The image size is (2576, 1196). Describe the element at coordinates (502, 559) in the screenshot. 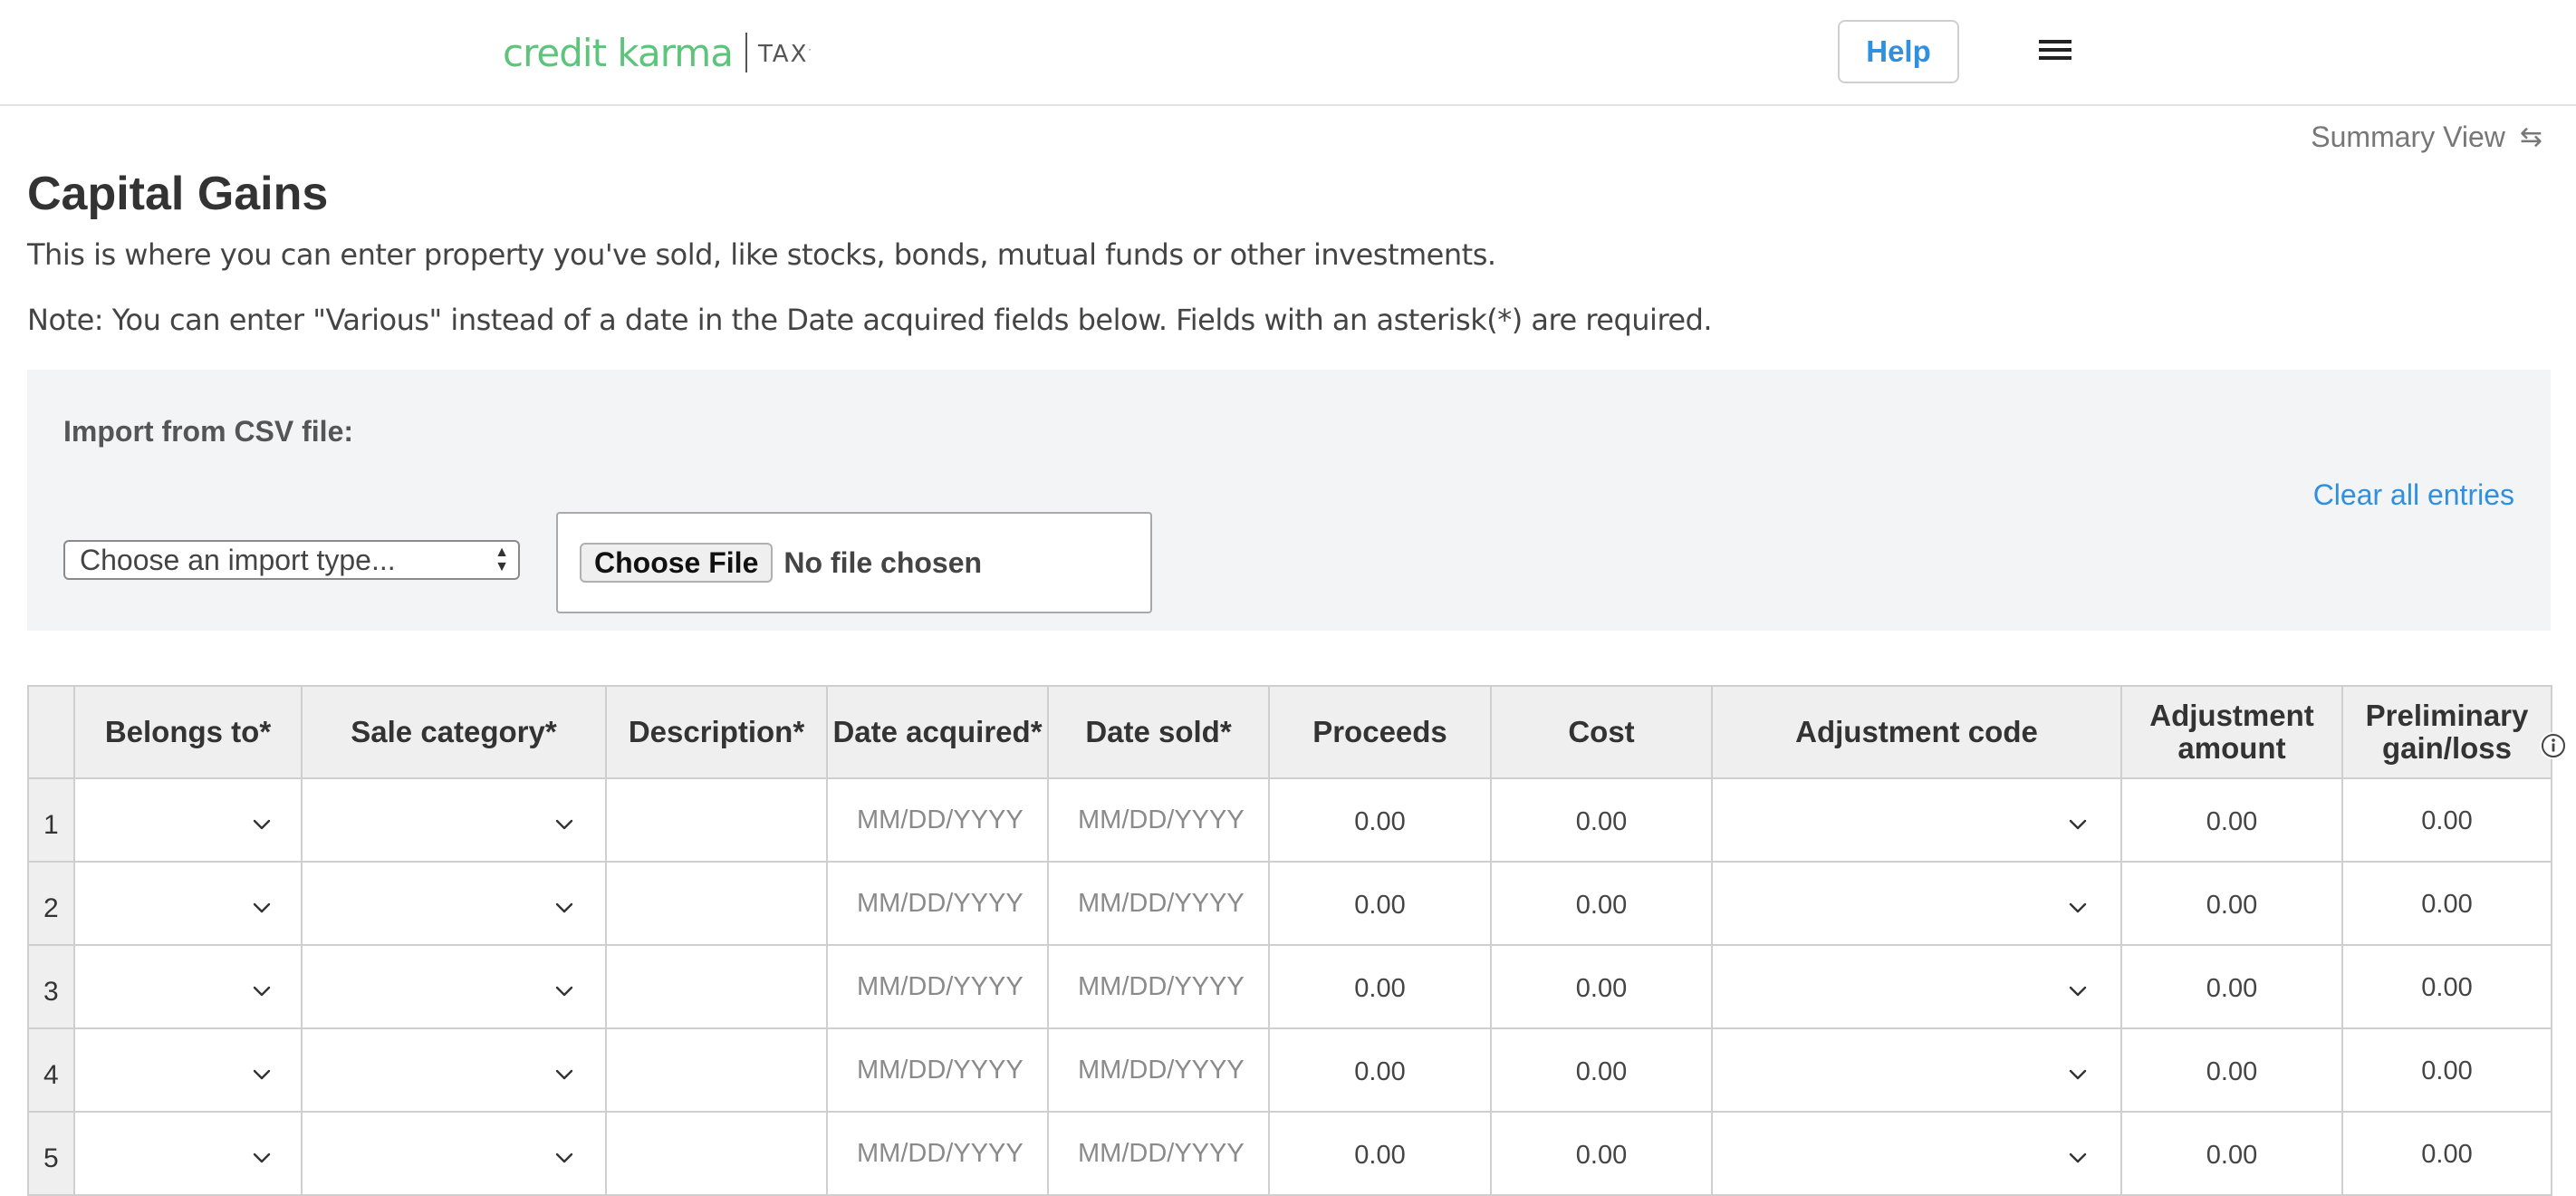

I see `select-arrows-icon: ▲ ▼` at that location.